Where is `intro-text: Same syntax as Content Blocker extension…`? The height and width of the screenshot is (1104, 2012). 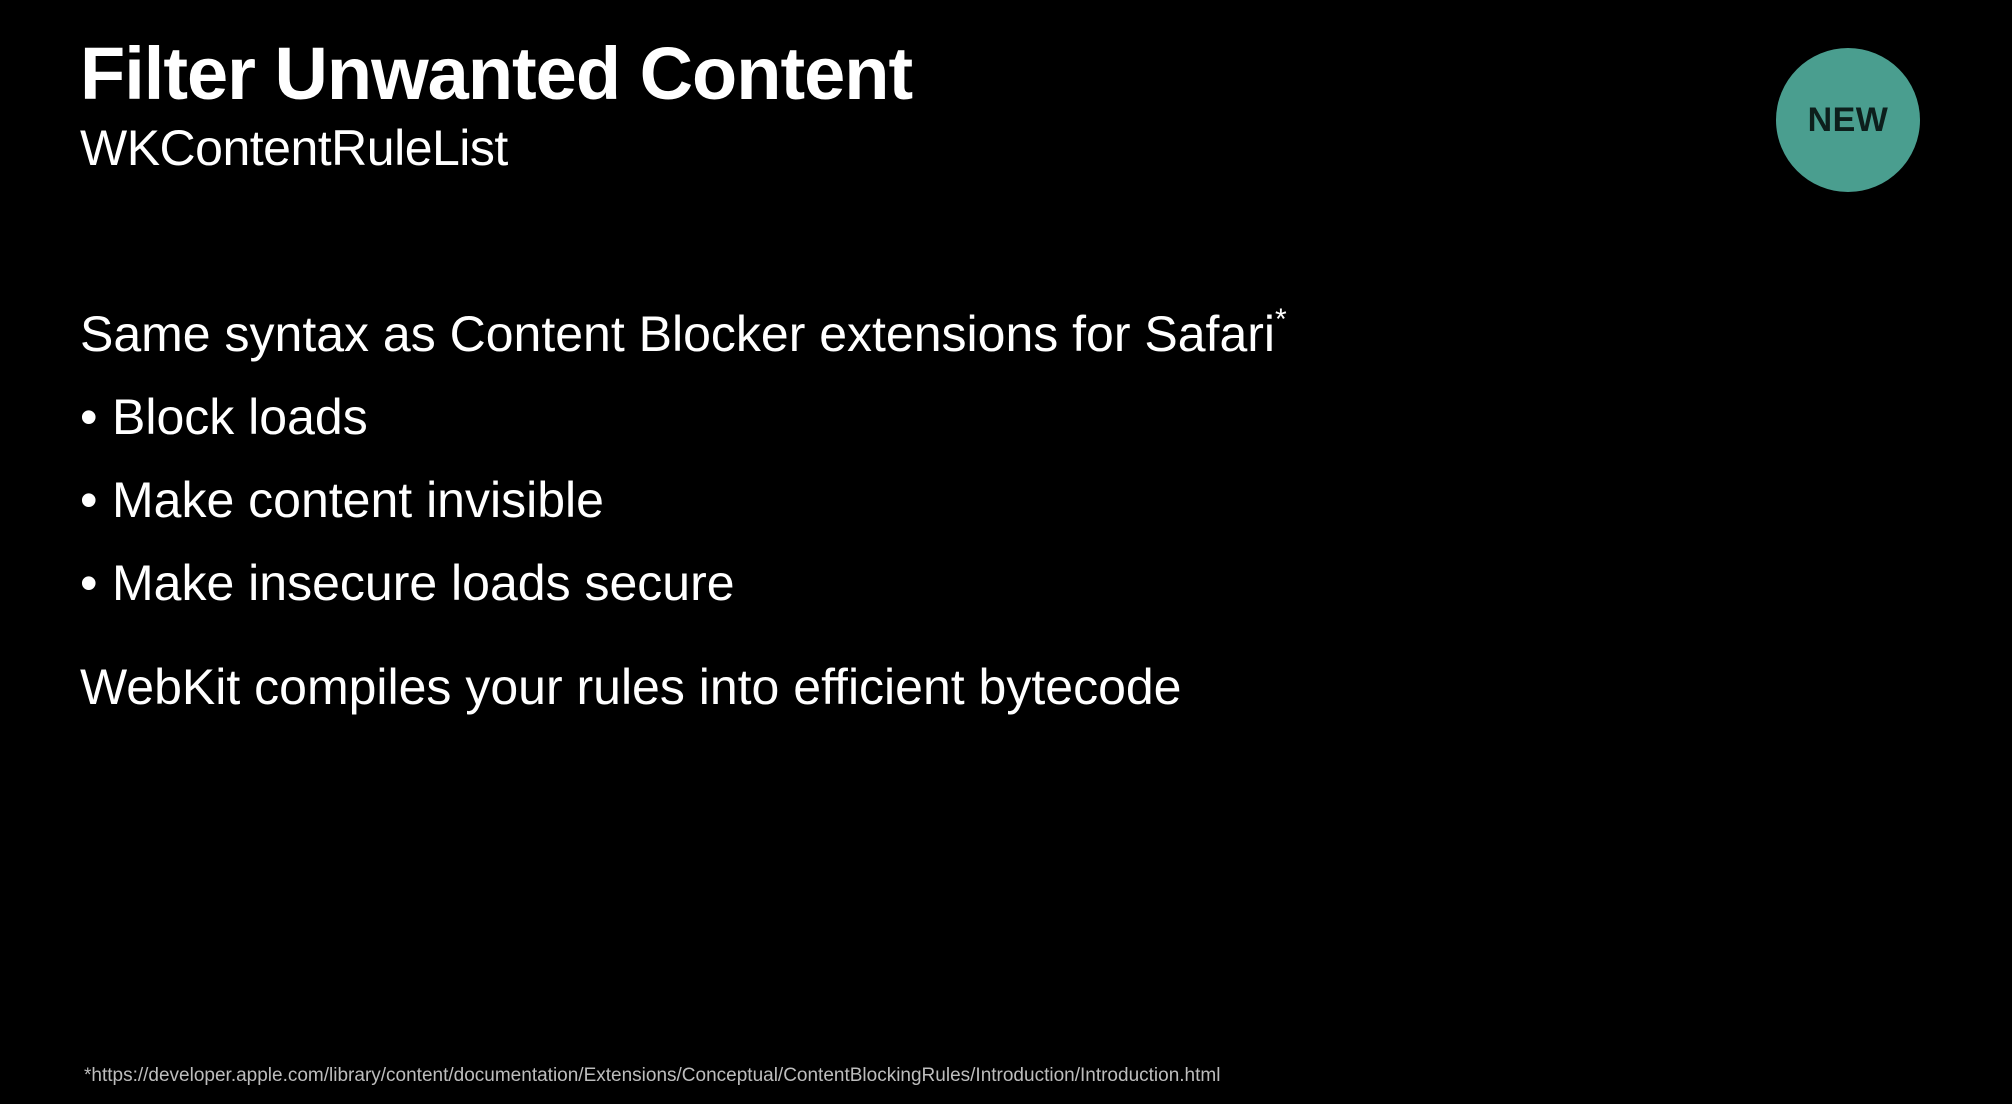
intro-text: Same syntax as Content Blocker extension… is located at coordinates (678, 334).